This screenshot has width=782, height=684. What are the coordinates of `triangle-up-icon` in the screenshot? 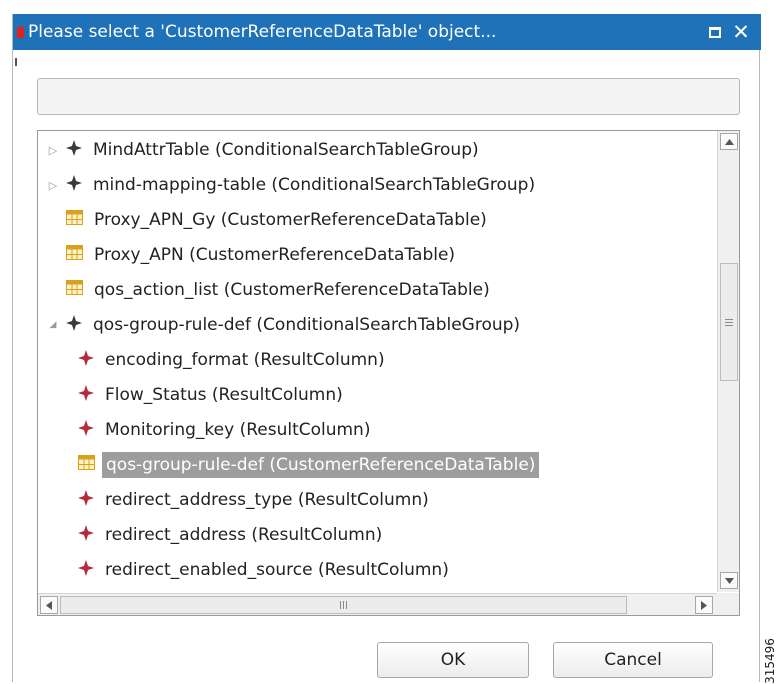 It's located at (729, 141).